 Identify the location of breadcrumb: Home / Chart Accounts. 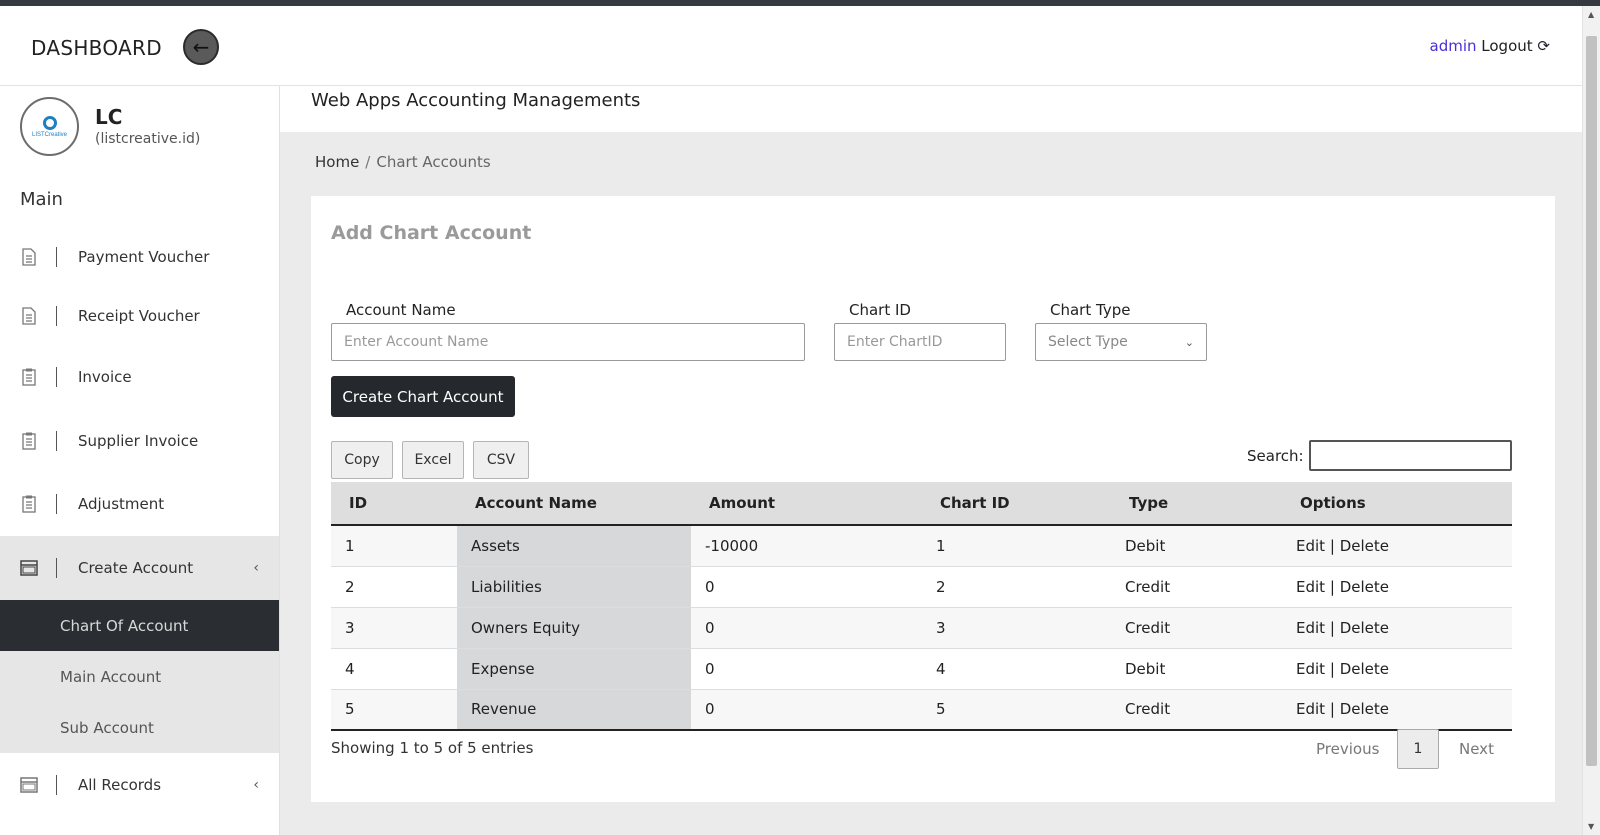
(403, 162).